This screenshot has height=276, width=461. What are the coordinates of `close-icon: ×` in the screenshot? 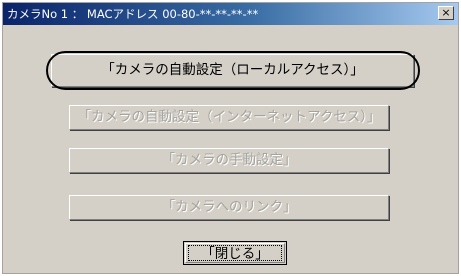 It's located at (446, 13).